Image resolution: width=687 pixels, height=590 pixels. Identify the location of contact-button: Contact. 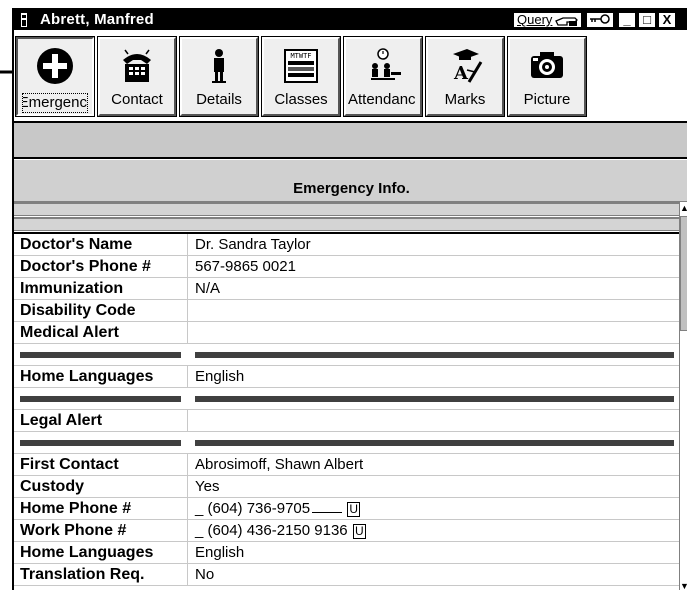
(137, 76).